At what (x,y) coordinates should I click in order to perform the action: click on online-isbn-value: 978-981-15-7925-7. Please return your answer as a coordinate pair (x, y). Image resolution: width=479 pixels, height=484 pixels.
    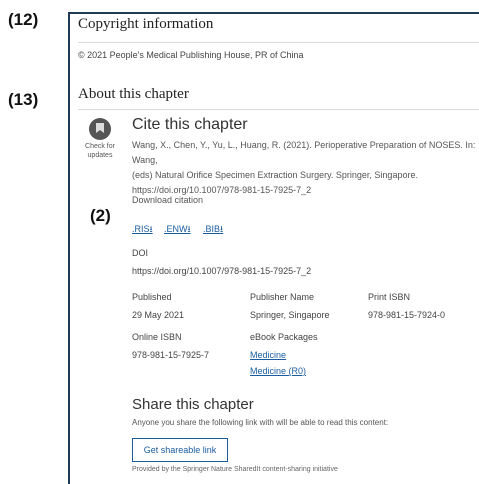
    Looking at the image, I should click on (171, 355).